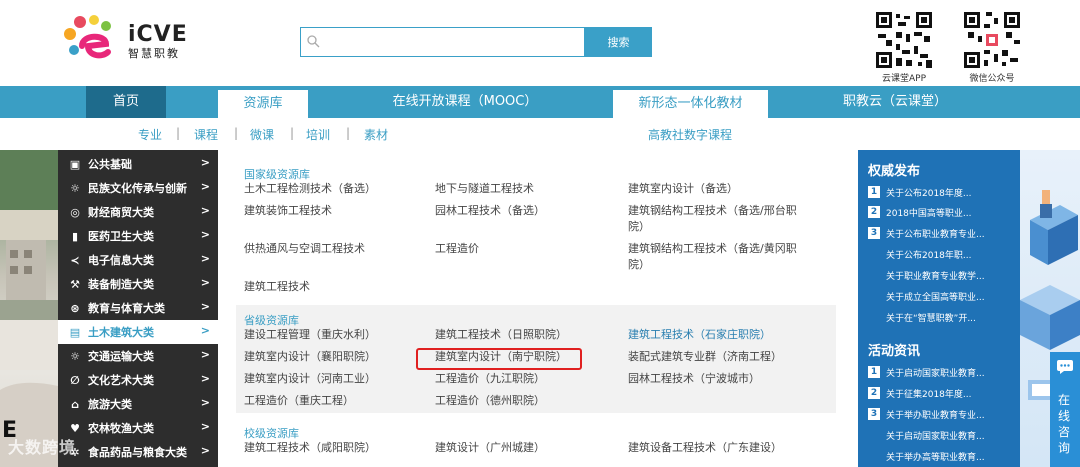 Image resolution: width=1080 pixels, height=467 pixels. I want to click on nav-mooc: 在线开放课程（MOOC）, so click(465, 102).